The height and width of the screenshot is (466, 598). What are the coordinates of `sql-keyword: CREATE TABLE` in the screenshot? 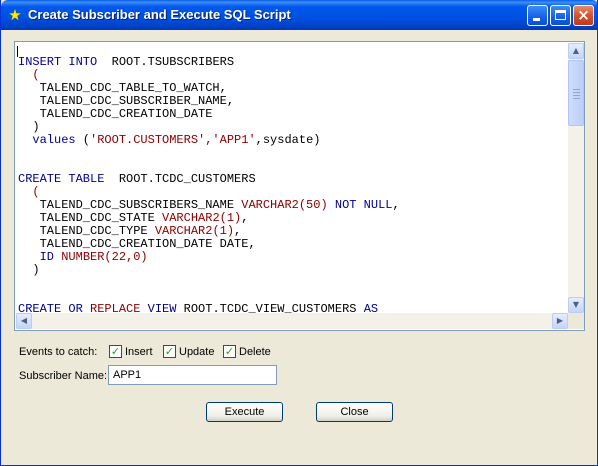 It's located at (61, 179).